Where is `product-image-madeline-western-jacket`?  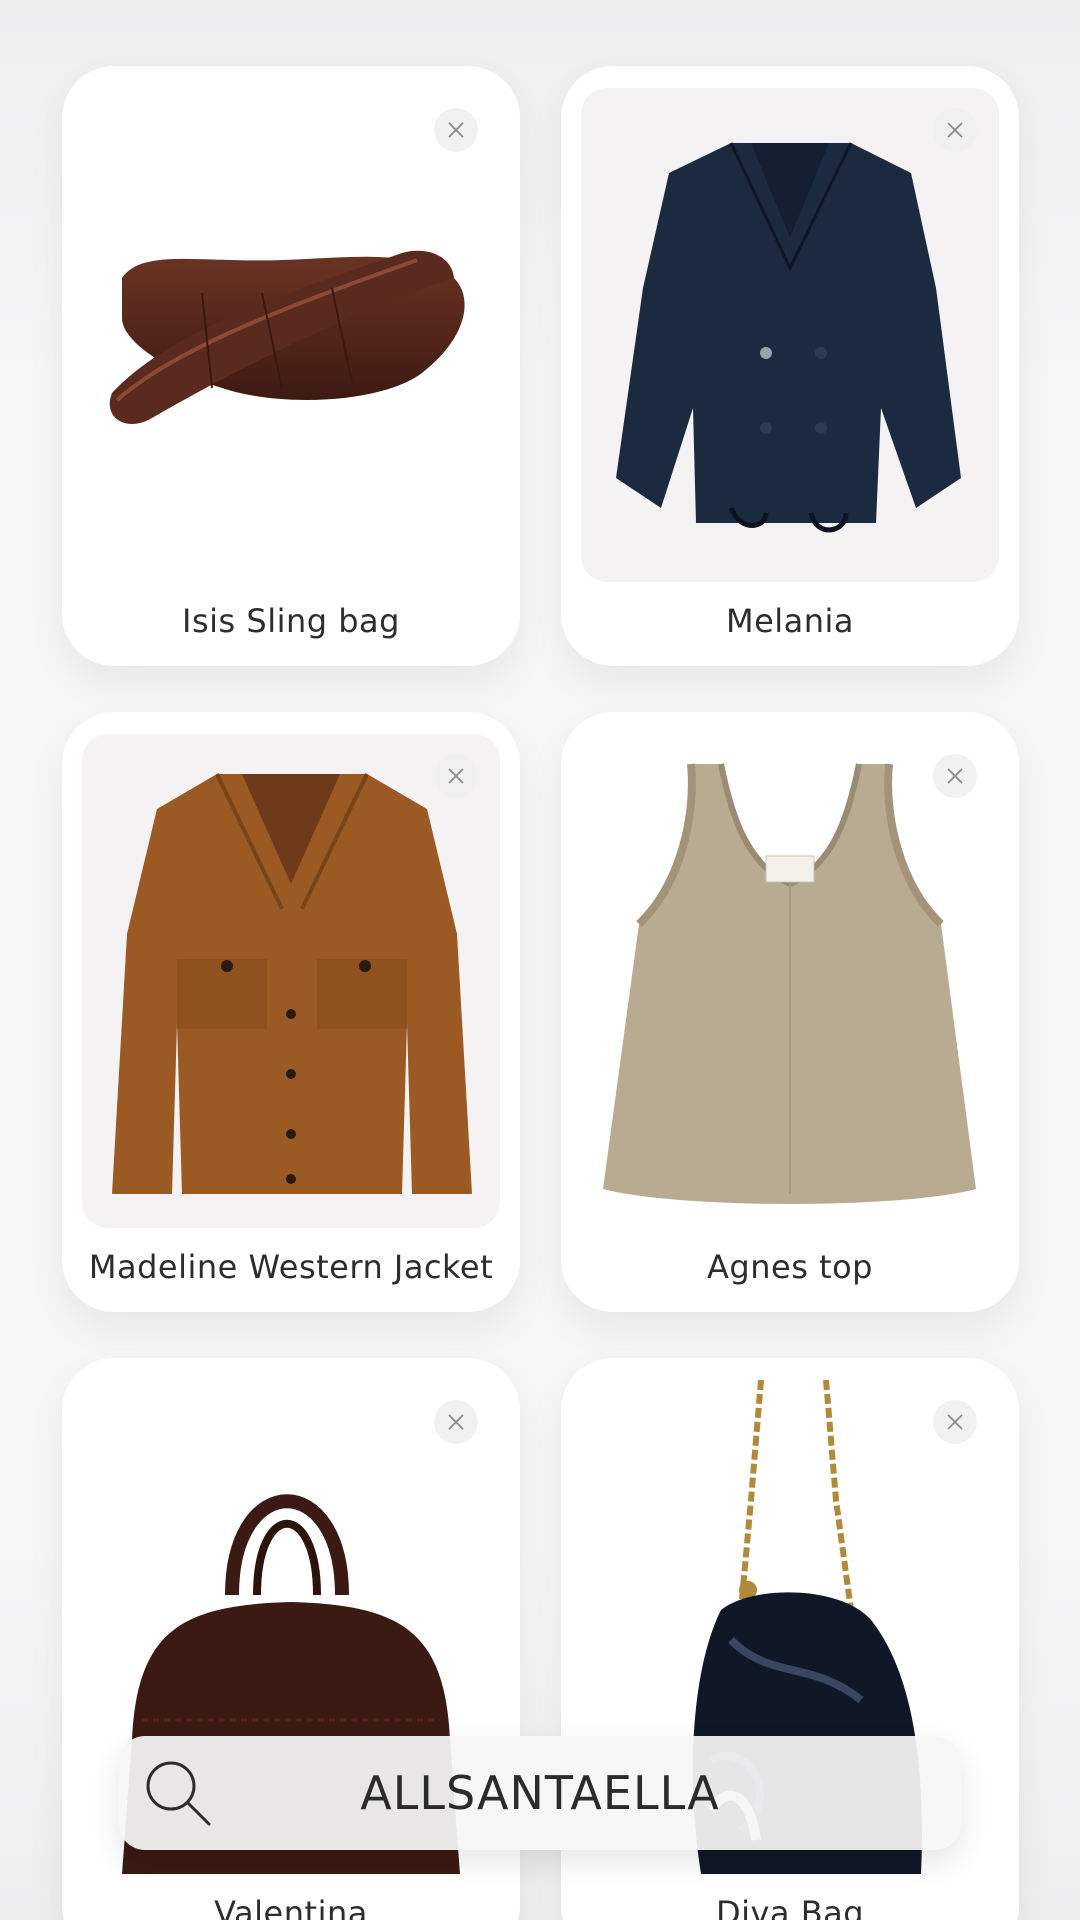
product-image-madeline-western-jacket is located at coordinates (291, 981).